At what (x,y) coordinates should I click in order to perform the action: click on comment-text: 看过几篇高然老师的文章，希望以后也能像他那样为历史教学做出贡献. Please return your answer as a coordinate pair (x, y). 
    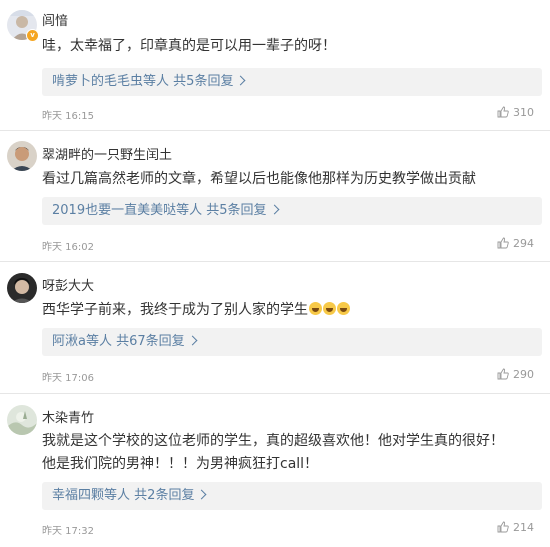
    Looking at the image, I should click on (259, 179).